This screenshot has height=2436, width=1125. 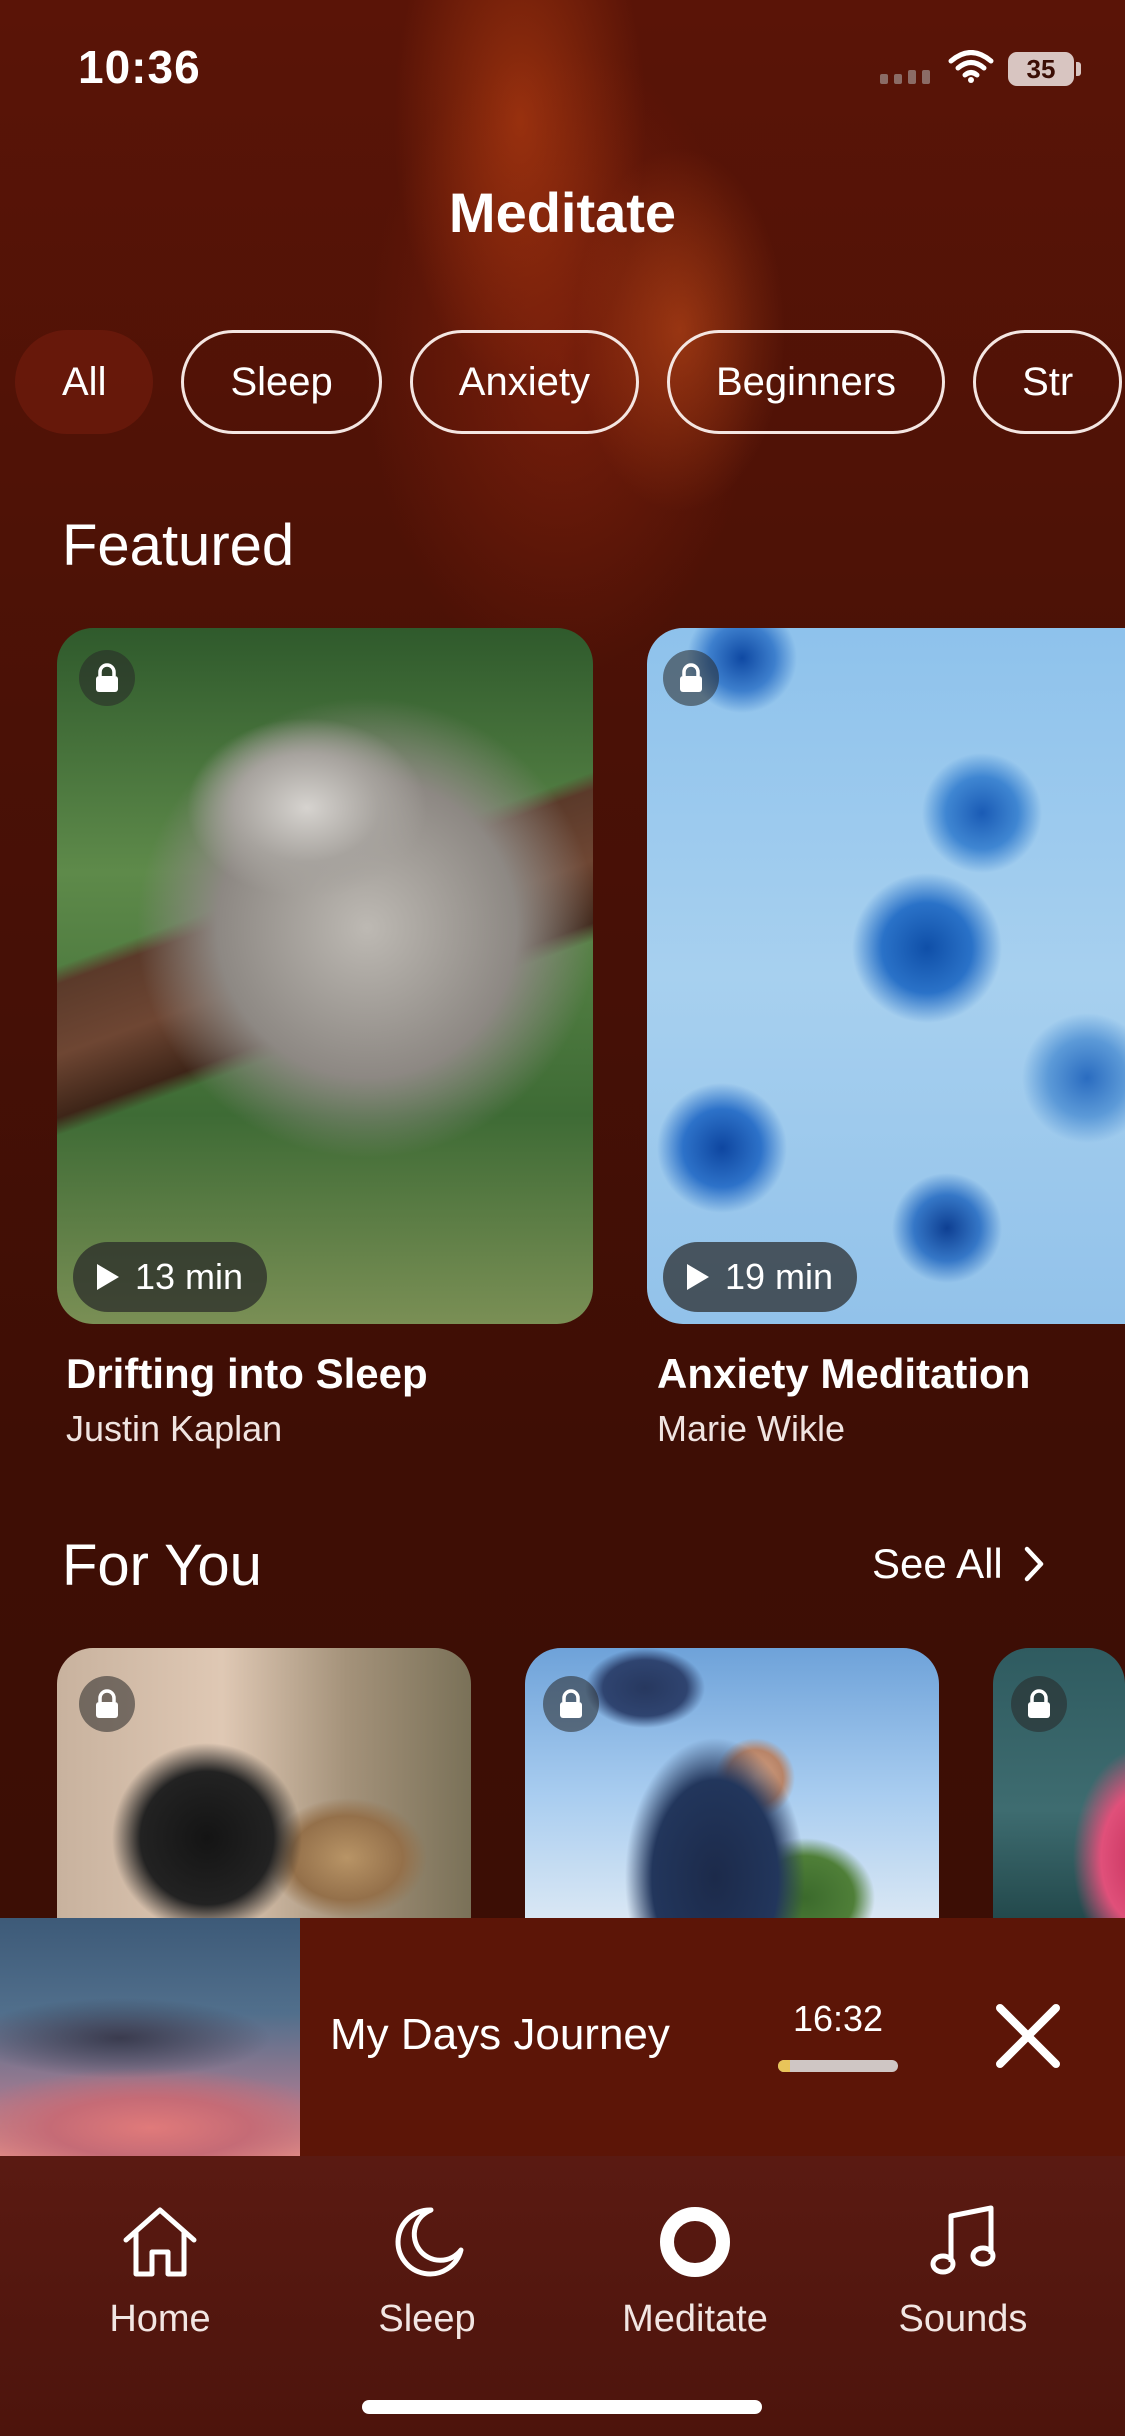 What do you see at coordinates (1078, 69) in the screenshot?
I see `battery-tip` at bounding box center [1078, 69].